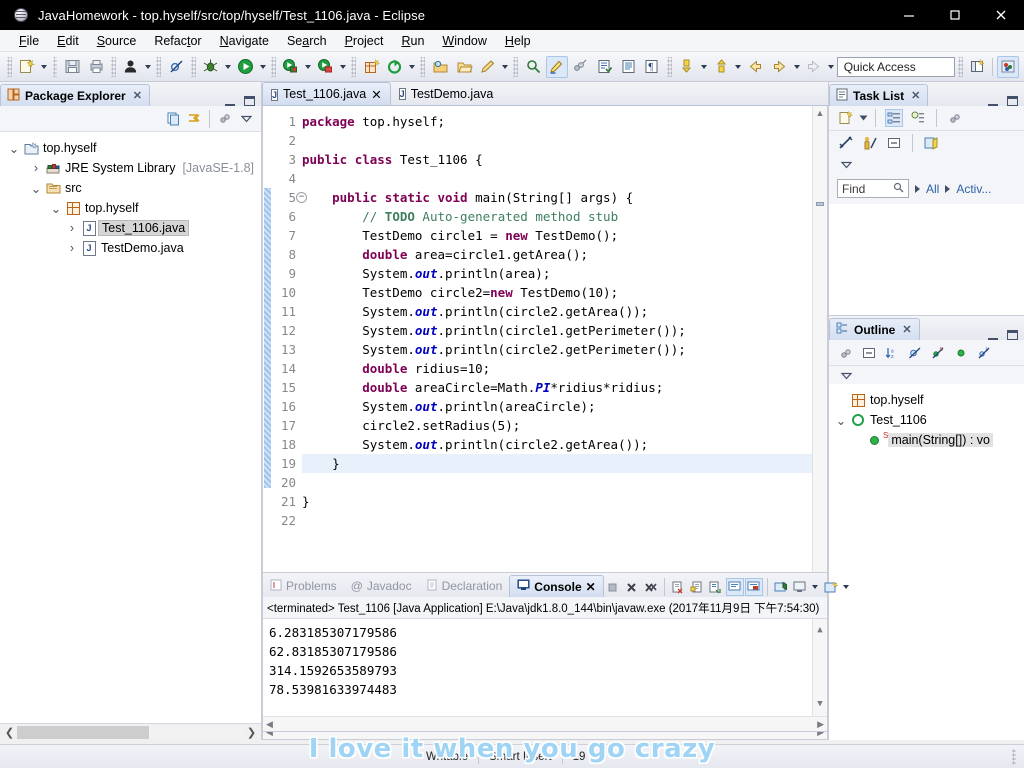  I want to click on code-line: circle2.setRadius(5);, so click(557, 425).